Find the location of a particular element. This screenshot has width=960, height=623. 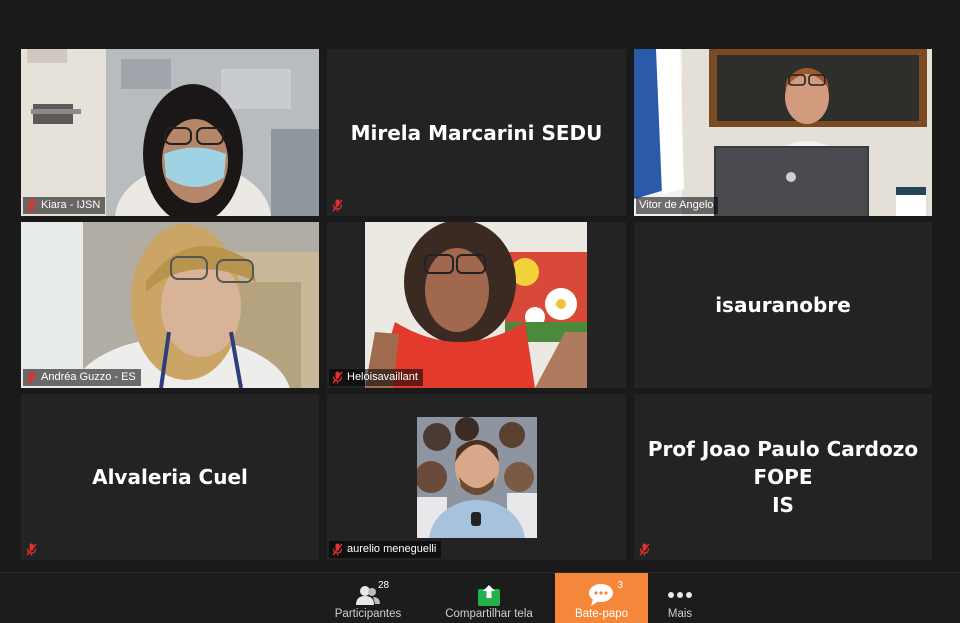

participant-display-name: Prof Joao Paulo Cardozo FOPE IS is located at coordinates (783, 477).